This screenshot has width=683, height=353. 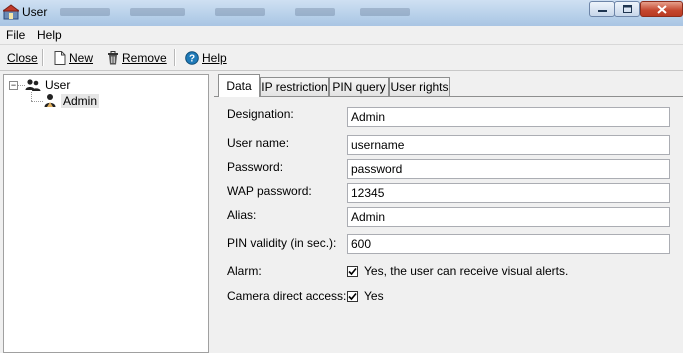 I want to click on tab-label: PIN query, so click(x=359, y=87).